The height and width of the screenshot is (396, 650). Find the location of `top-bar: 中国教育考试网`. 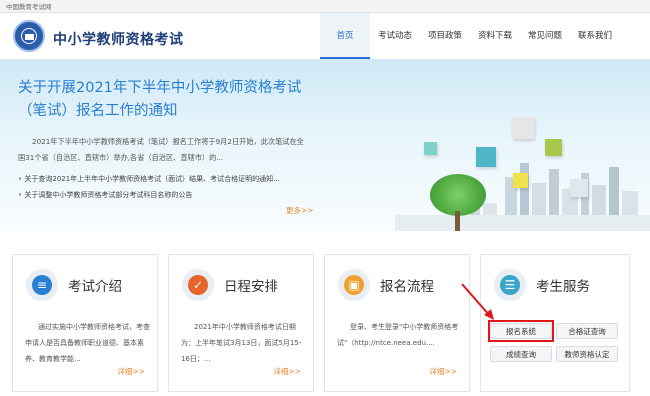

top-bar: 中国教育考试网 is located at coordinates (325, 6).